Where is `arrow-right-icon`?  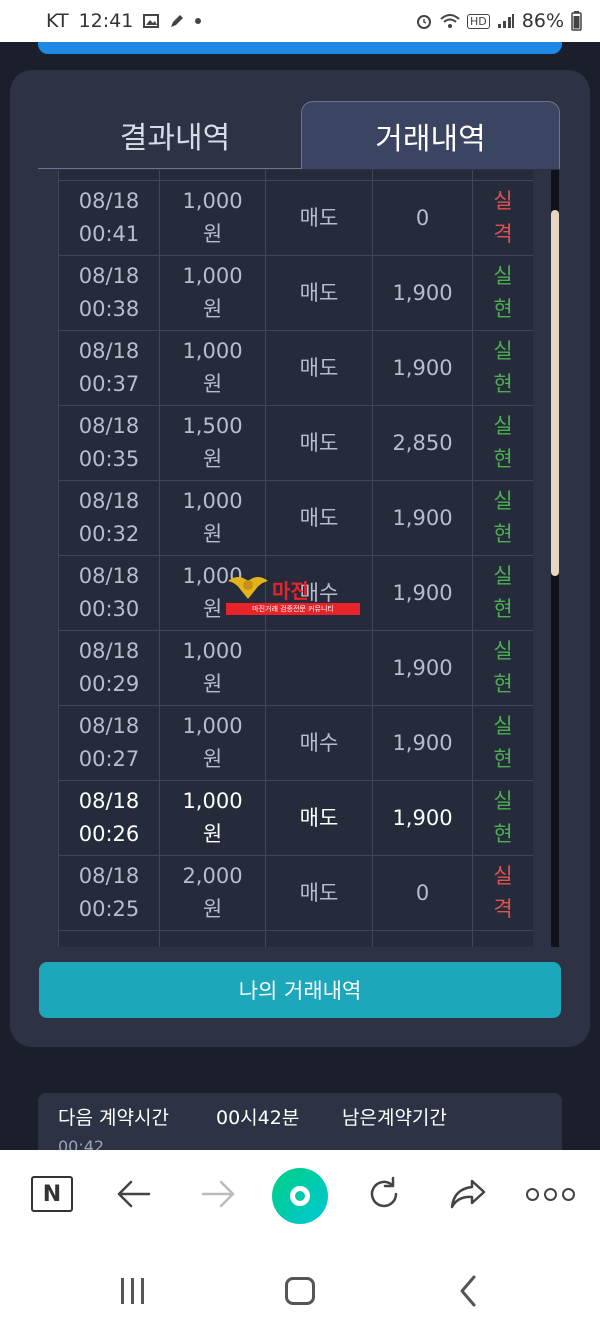 arrow-right-icon is located at coordinates (218, 1194).